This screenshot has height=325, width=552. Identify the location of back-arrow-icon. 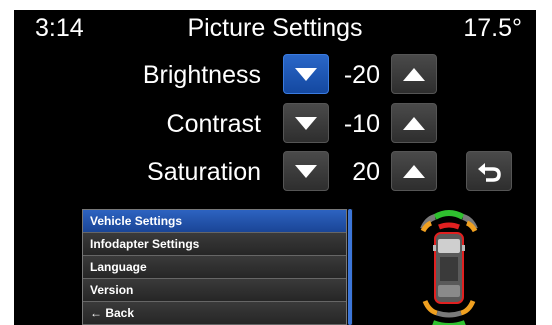
(489, 172).